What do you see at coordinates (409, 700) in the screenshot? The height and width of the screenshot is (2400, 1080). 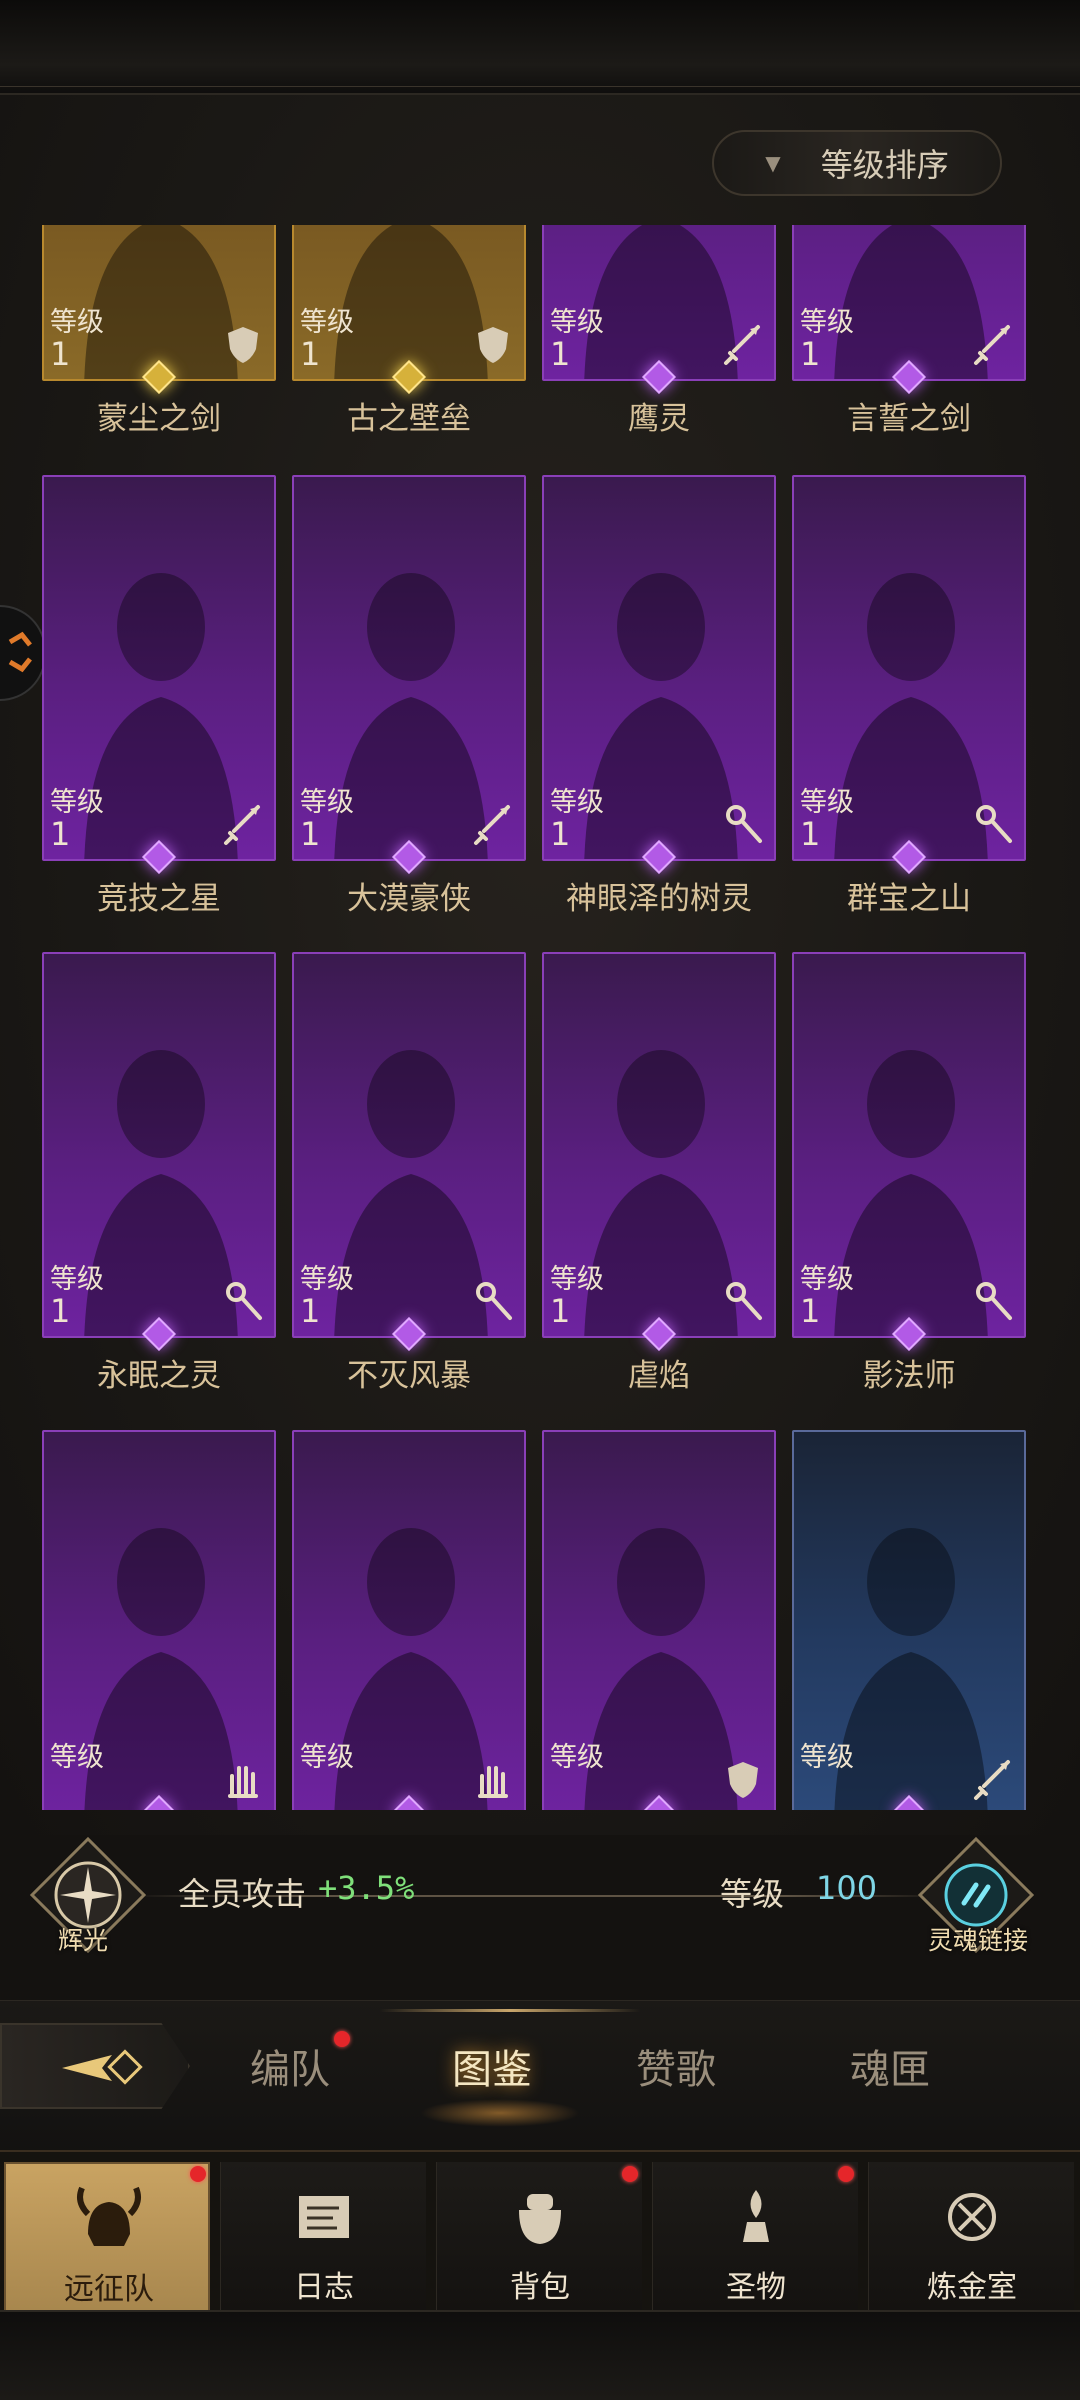 I see `hero-card: 等级 1 大漠豪侠` at bounding box center [409, 700].